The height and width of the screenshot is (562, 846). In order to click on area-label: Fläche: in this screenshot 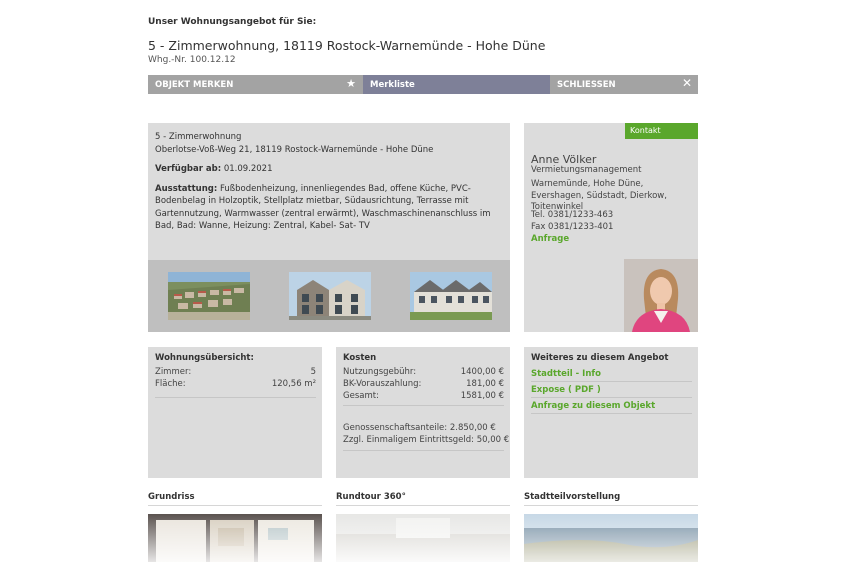, I will do `click(170, 384)`.